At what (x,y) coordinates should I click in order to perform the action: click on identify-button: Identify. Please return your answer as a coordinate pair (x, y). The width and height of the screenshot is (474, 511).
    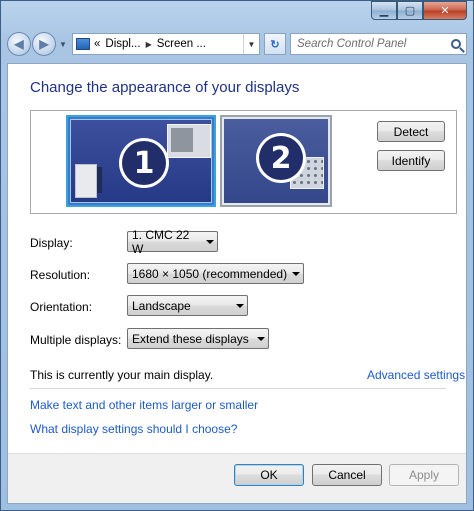
    Looking at the image, I should click on (411, 160).